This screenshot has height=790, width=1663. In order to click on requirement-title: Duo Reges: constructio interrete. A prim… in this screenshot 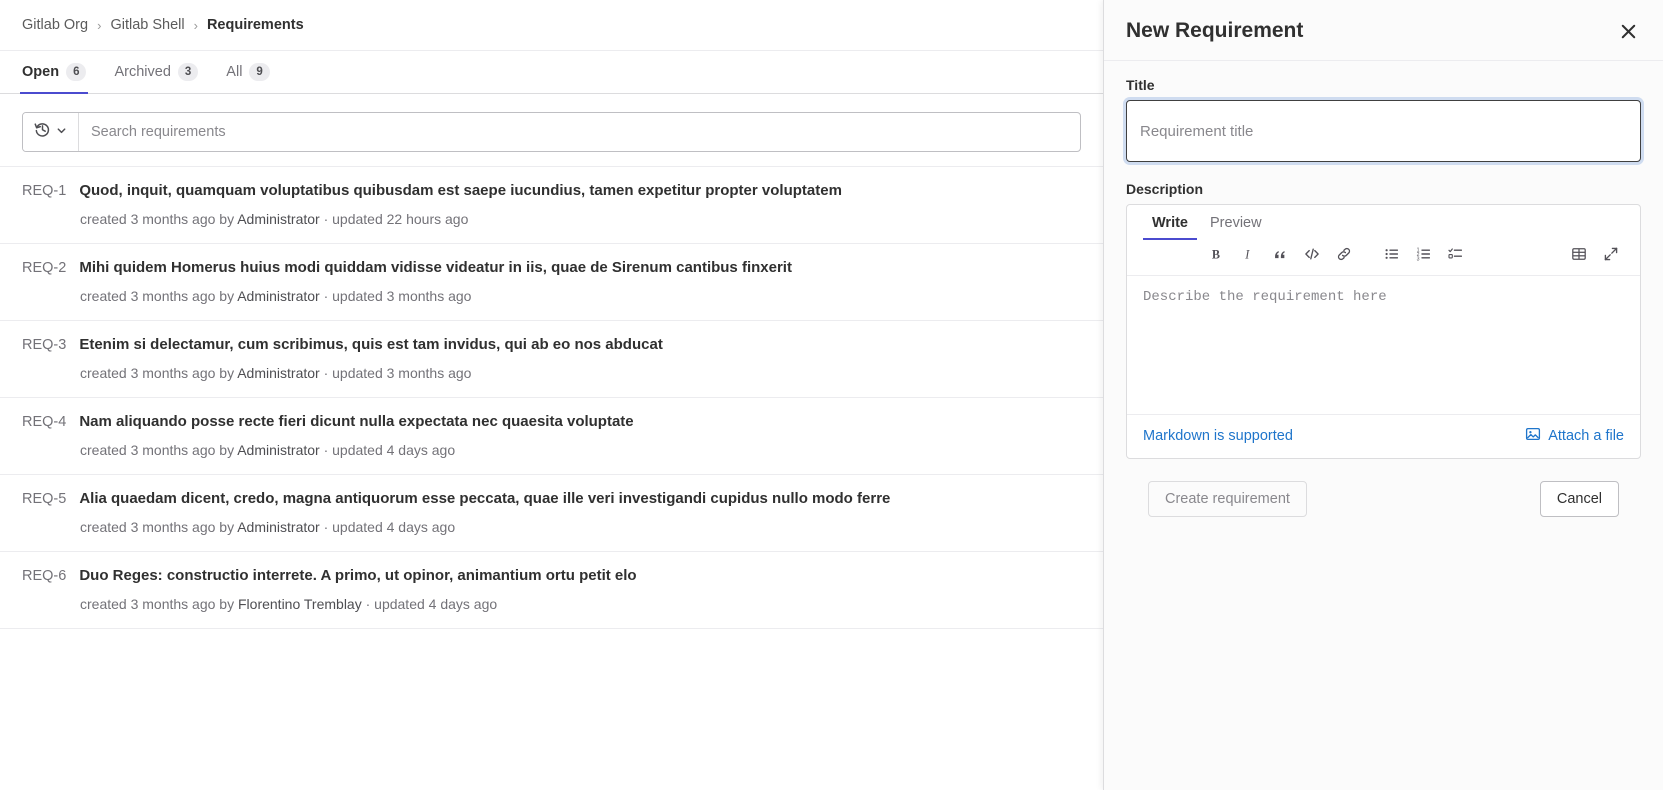, I will do `click(357, 575)`.